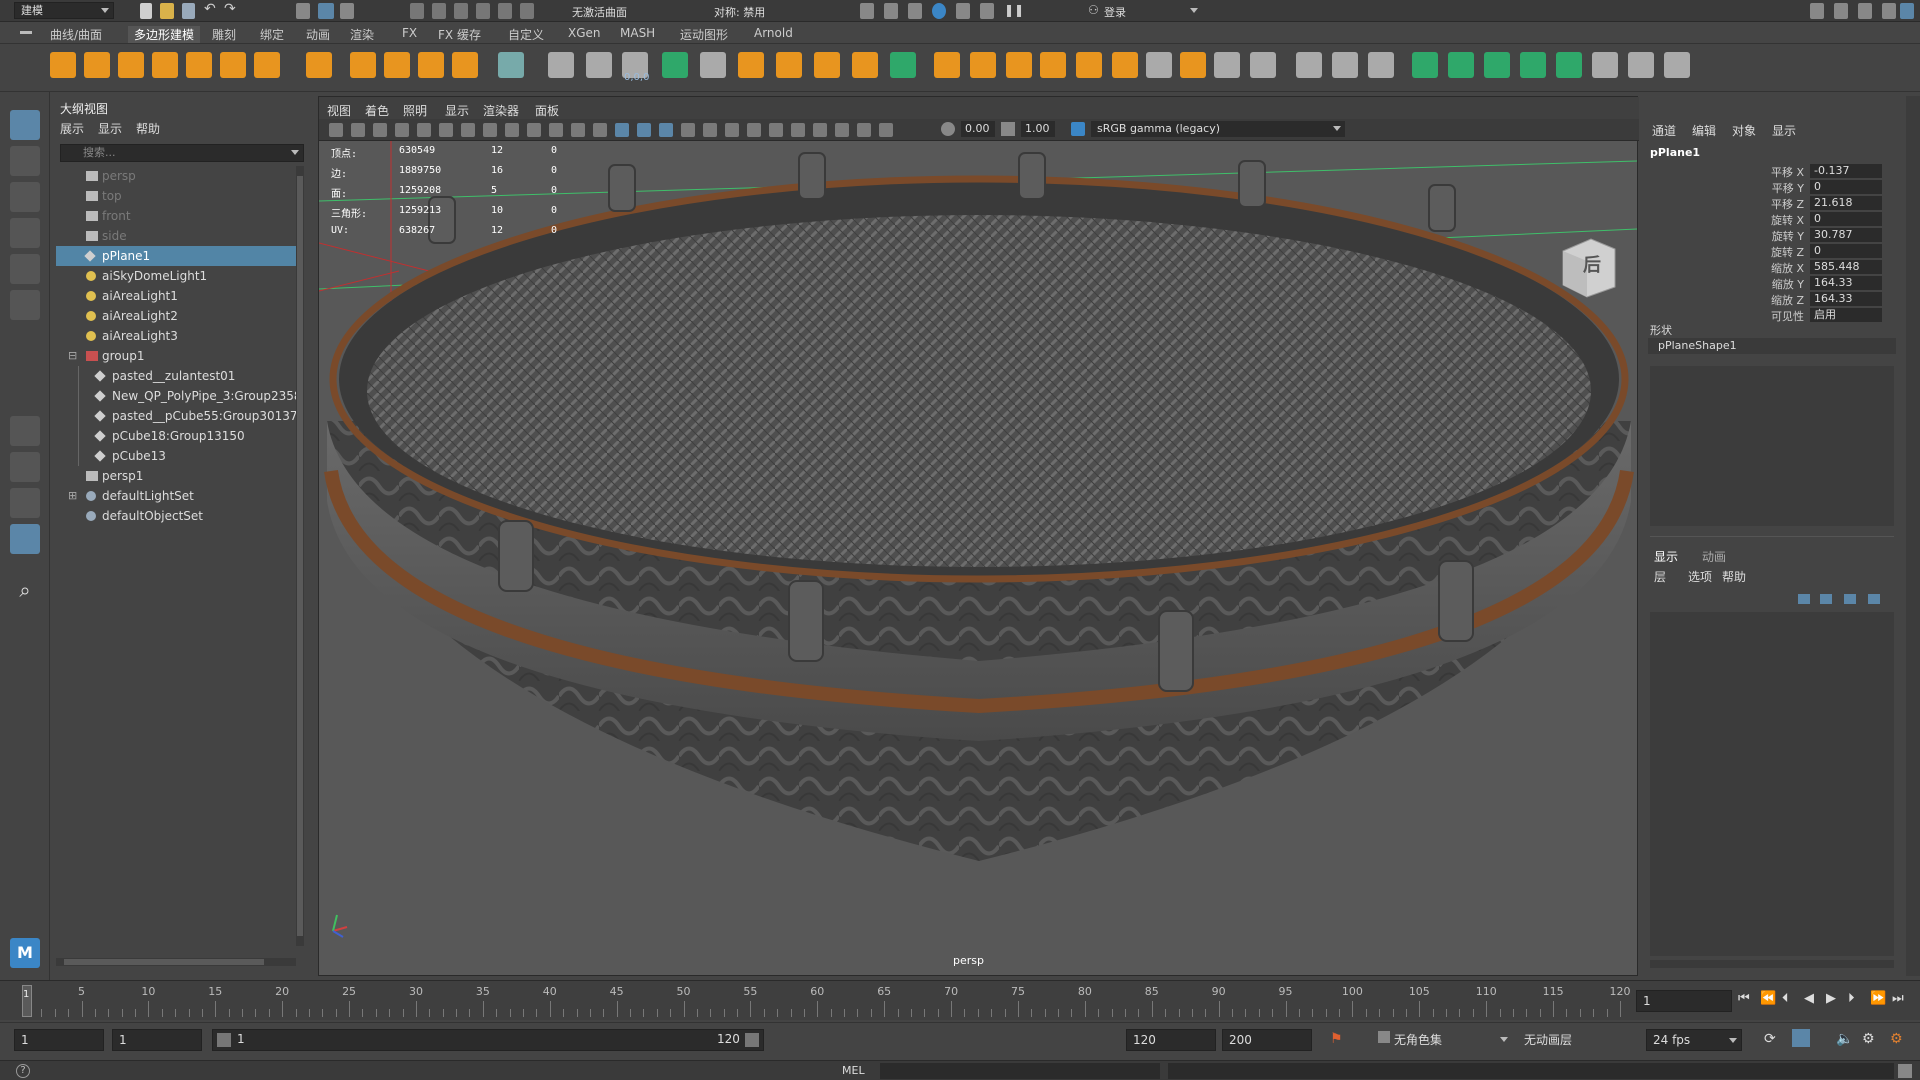 This screenshot has height=1080, width=1920. What do you see at coordinates (25, 125) in the screenshot?
I see `select-tool-icon` at bounding box center [25, 125].